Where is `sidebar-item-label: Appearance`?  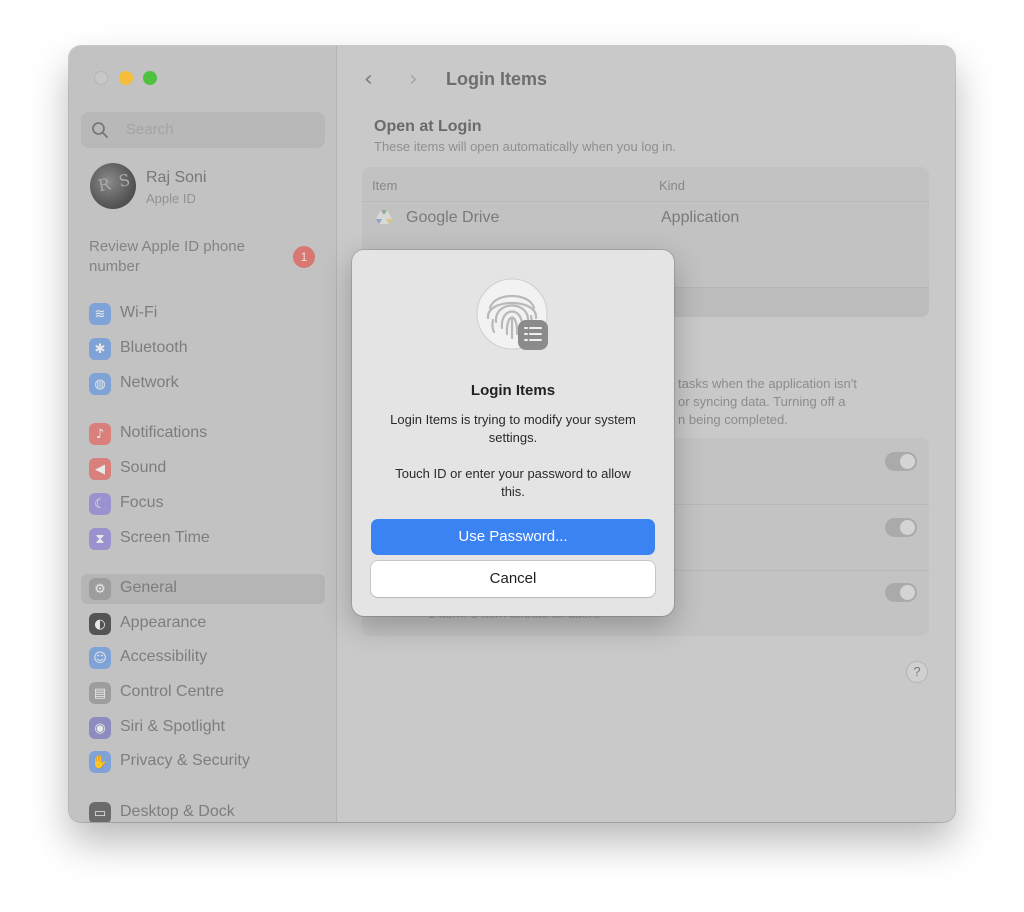 sidebar-item-label: Appearance is located at coordinates (163, 622).